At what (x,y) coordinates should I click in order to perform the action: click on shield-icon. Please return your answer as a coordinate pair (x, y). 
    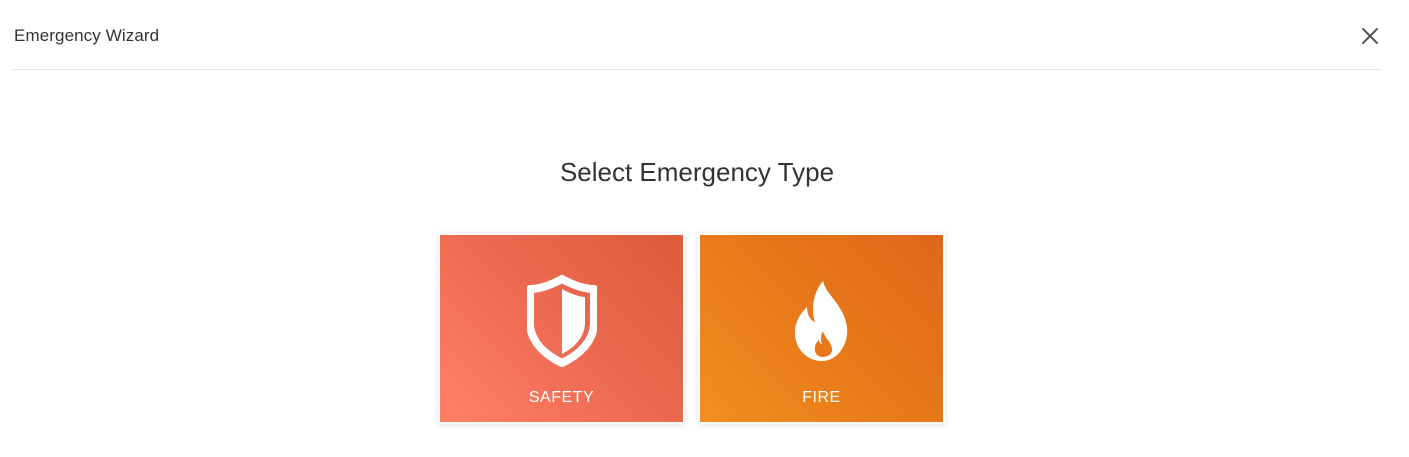
    Looking at the image, I should click on (561, 321).